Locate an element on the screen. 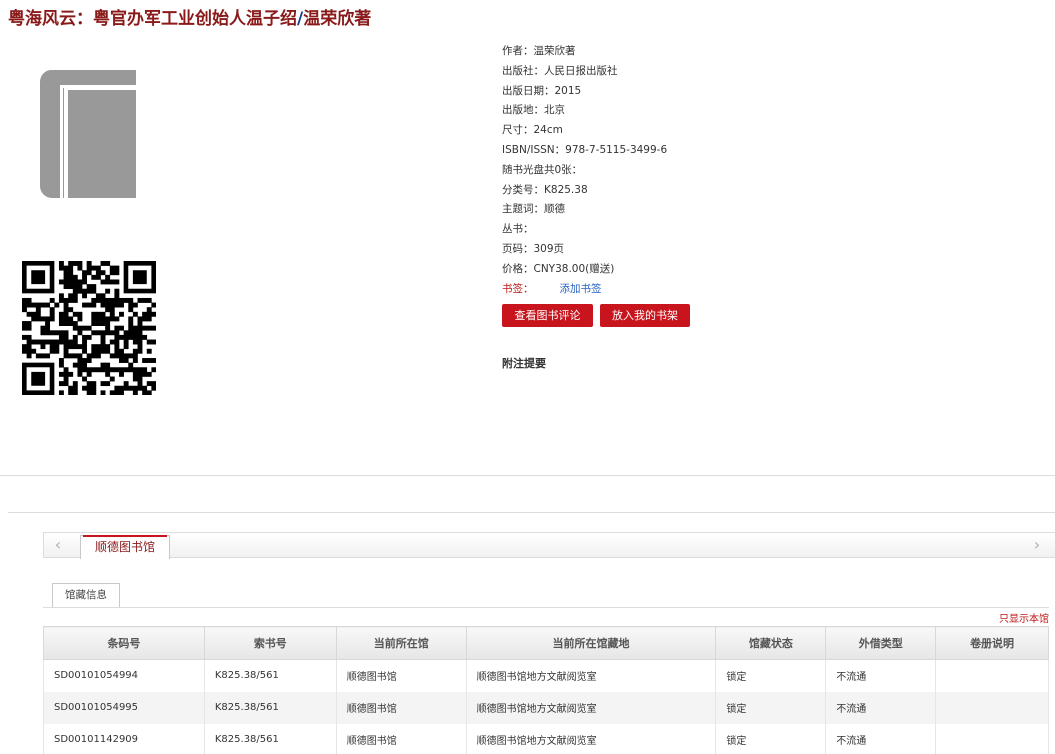 The image size is (1055, 754). column-header: 当前所在馆藏地 is located at coordinates (591, 643).